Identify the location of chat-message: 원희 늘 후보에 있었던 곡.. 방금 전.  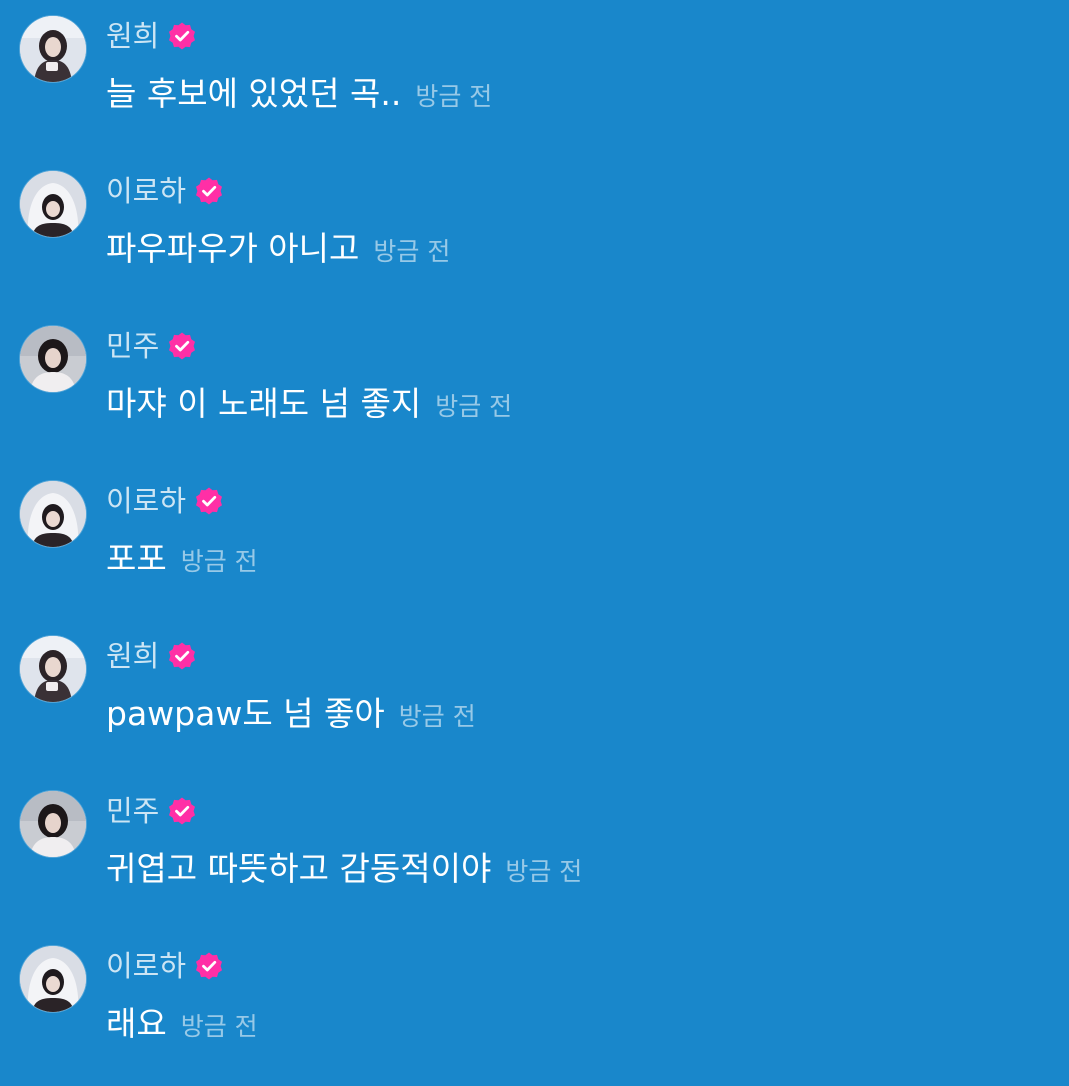
(520, 86).